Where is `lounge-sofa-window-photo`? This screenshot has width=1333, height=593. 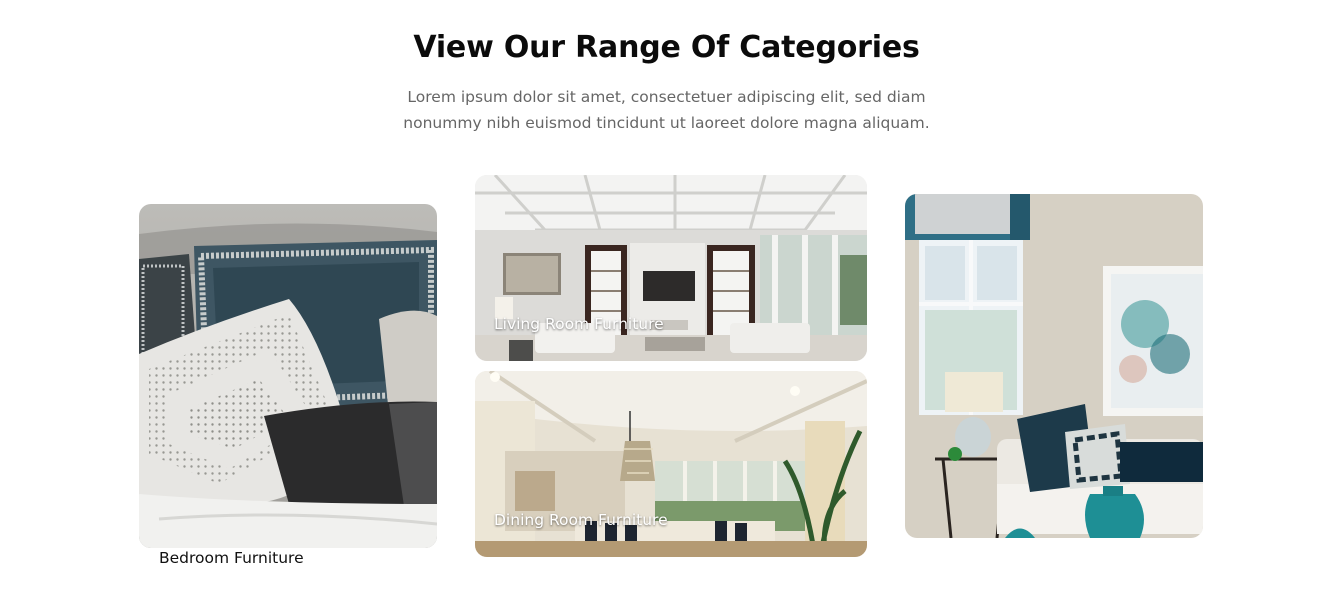
lounge-sofa-window-photo is located at coordinates (1054, 366).